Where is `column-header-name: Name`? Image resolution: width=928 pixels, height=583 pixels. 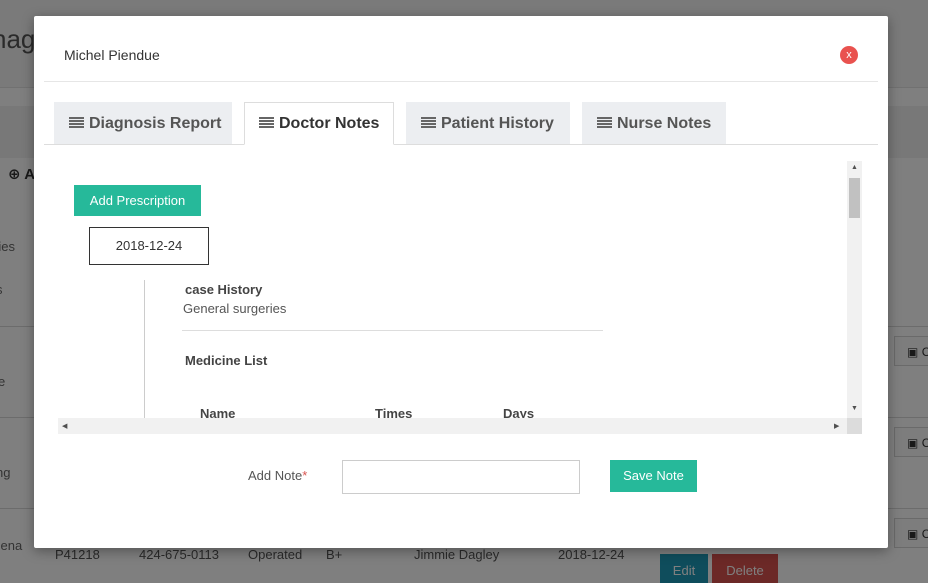 column-header-name: Name is located at coordinates (218, 412).